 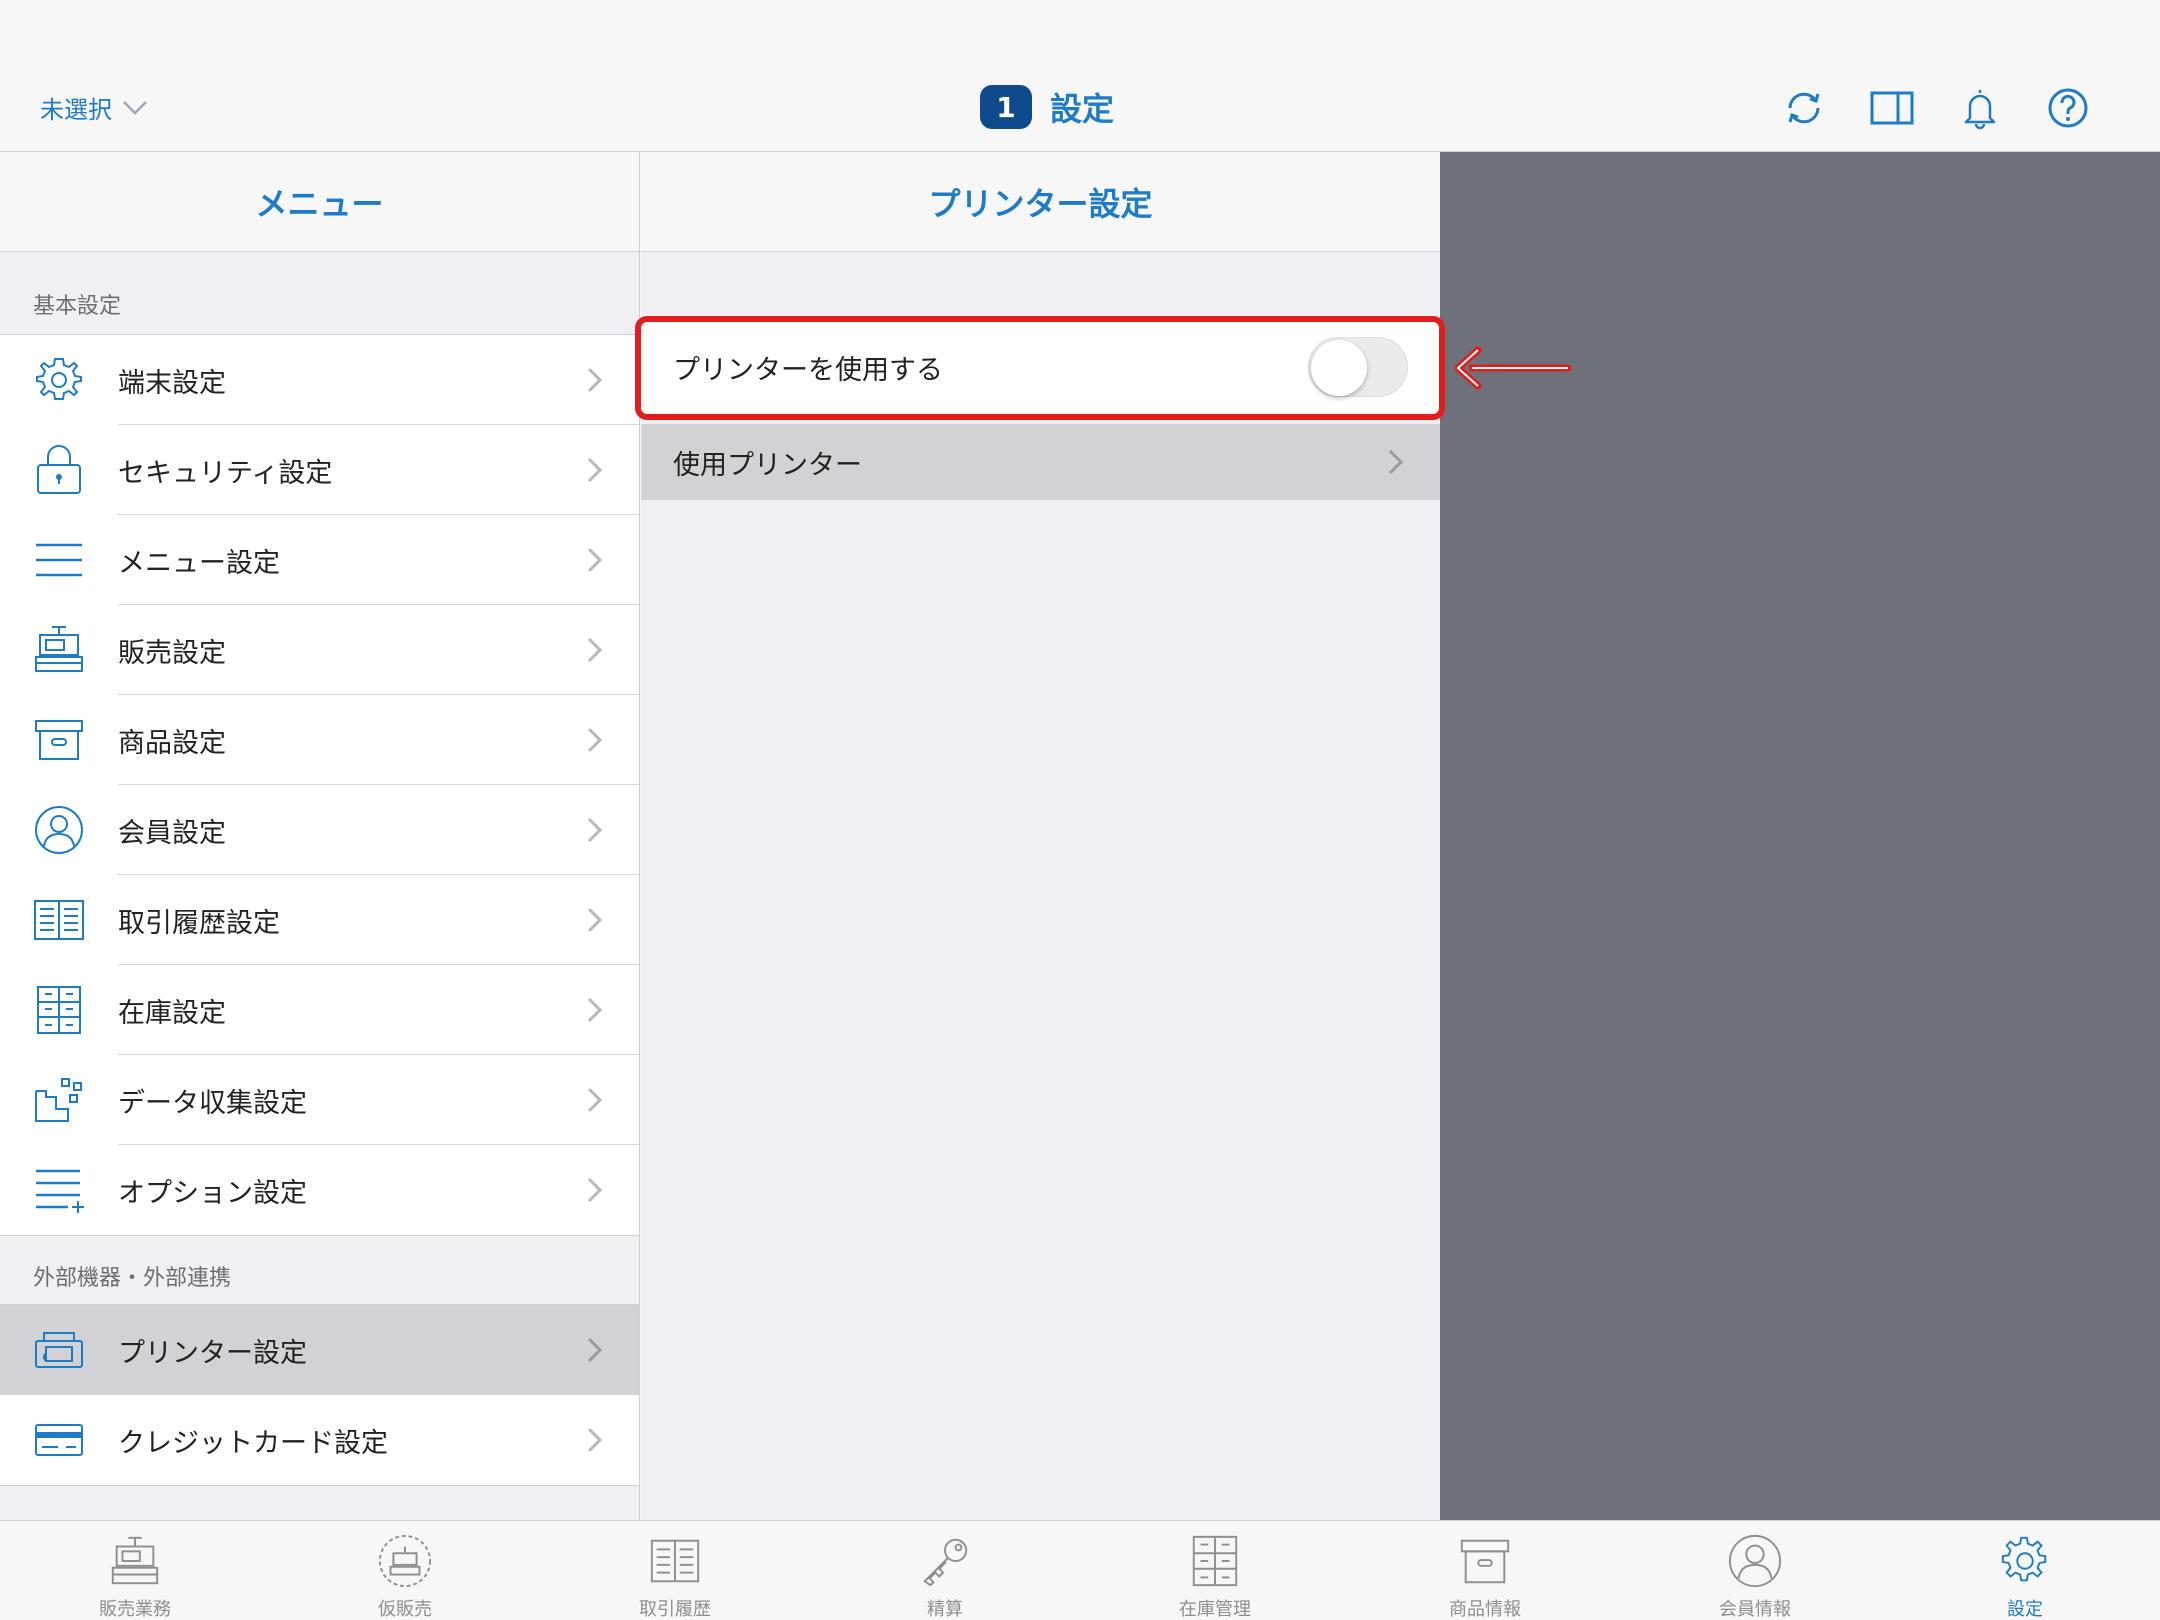 I want to click on tab-product-info: 商品情報, so click(x=1485, y=1570).